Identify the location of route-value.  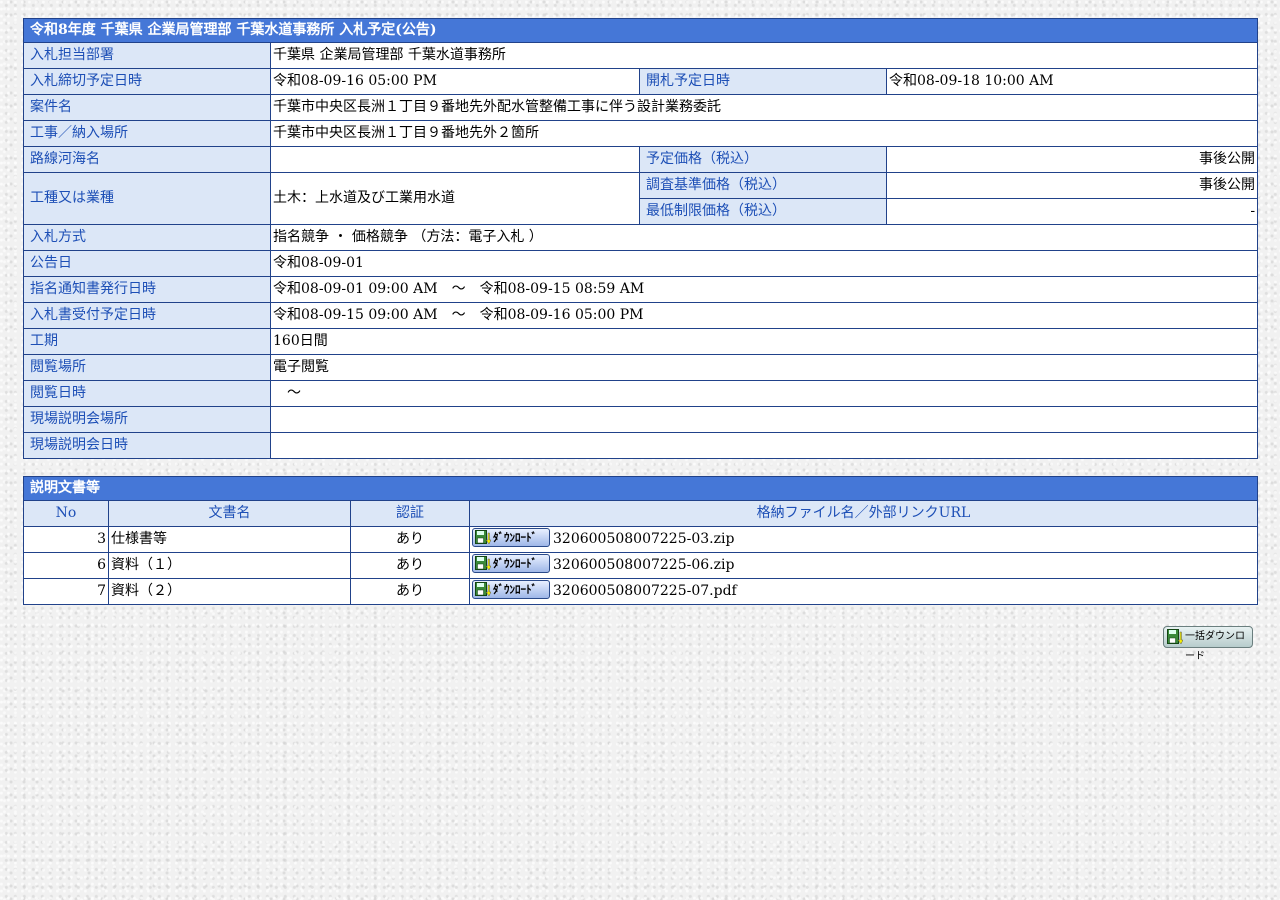
(455, 159).